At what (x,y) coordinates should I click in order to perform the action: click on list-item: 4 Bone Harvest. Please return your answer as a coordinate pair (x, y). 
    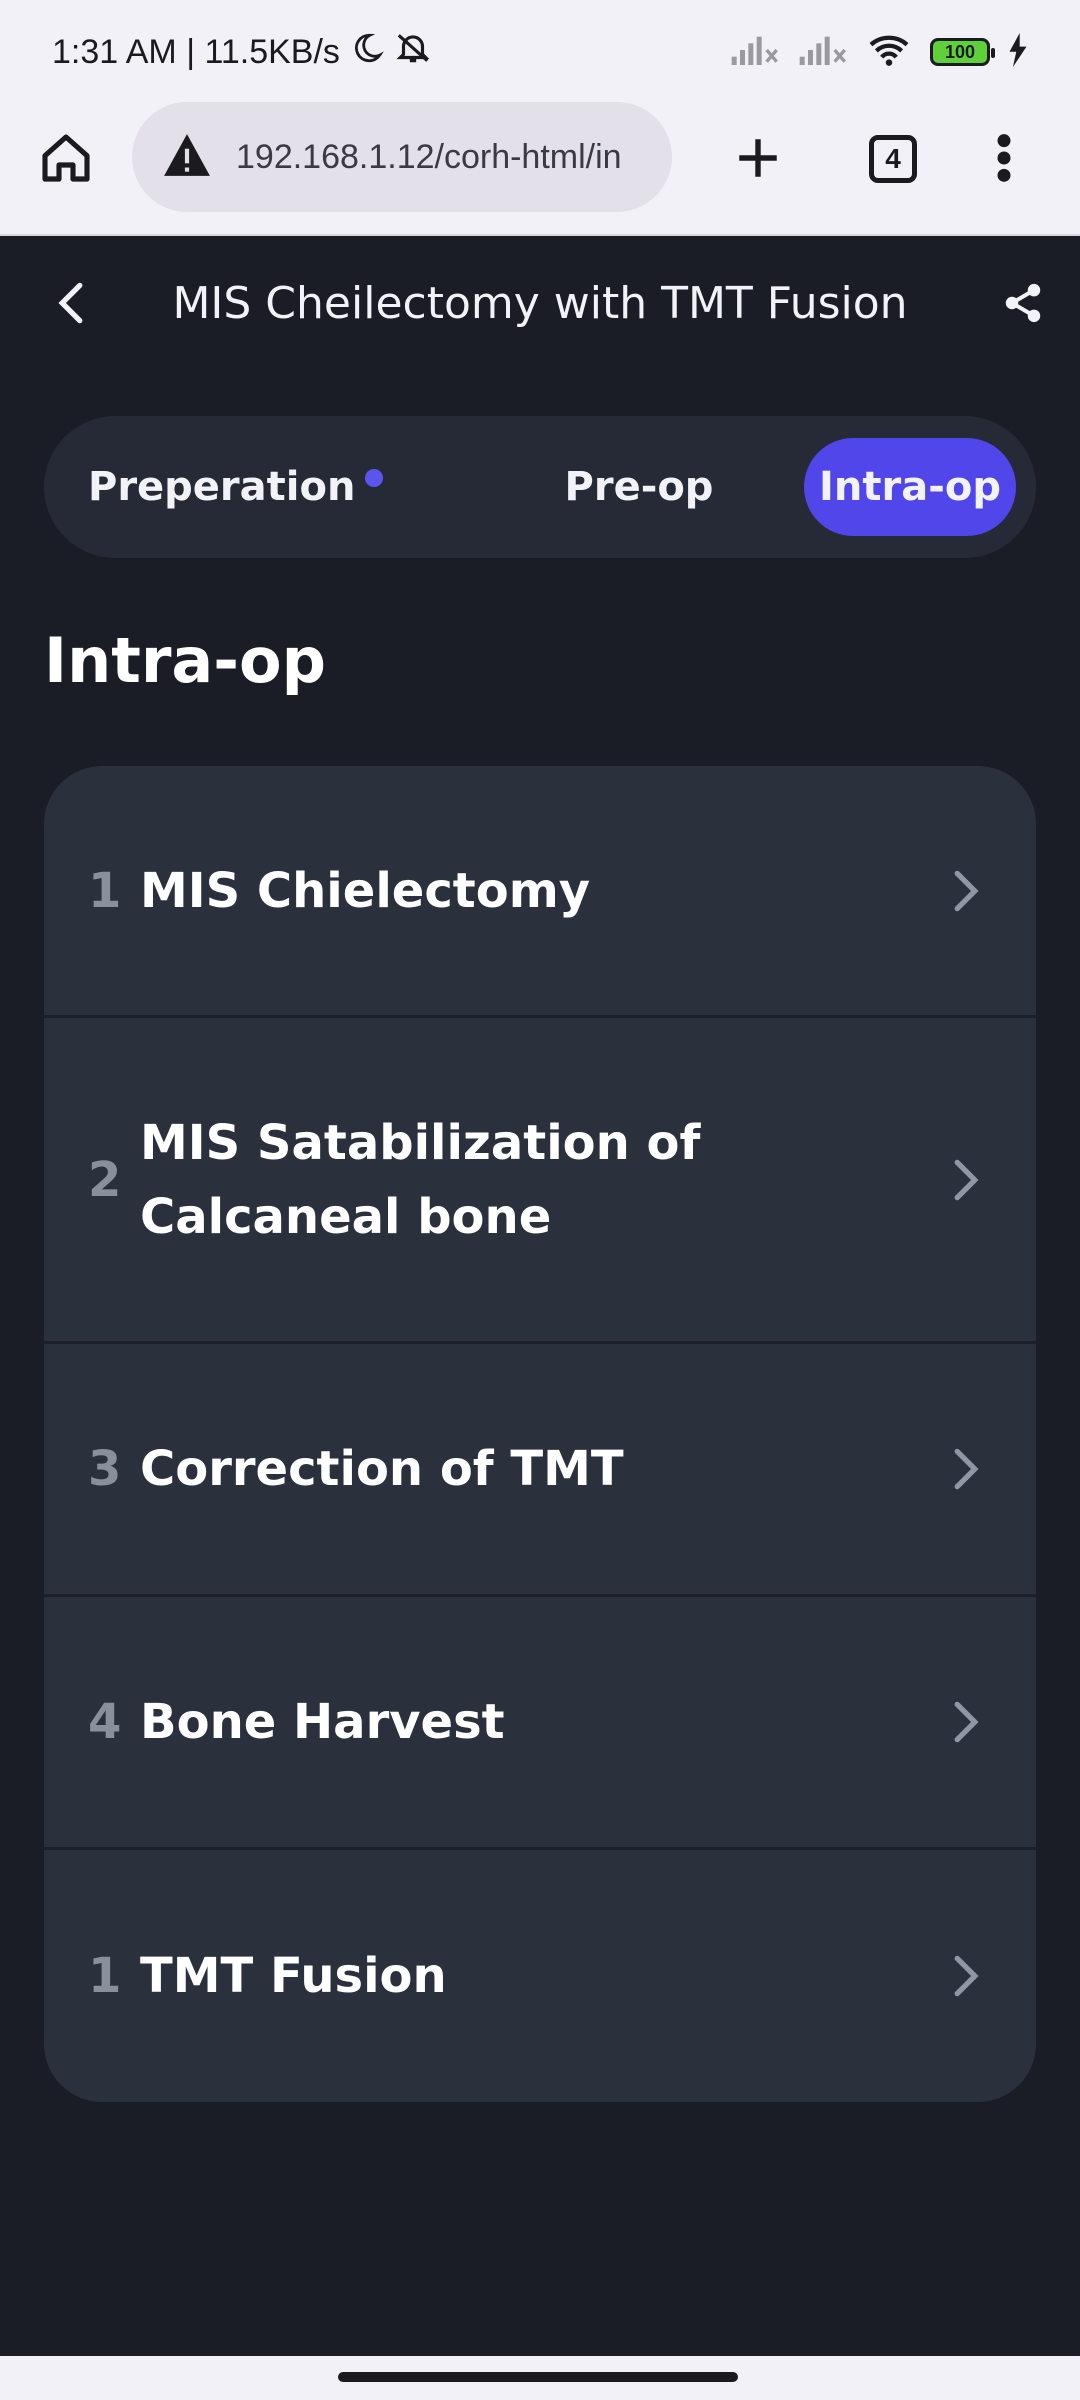
    Looking at the image, I should click on (540, 1723).